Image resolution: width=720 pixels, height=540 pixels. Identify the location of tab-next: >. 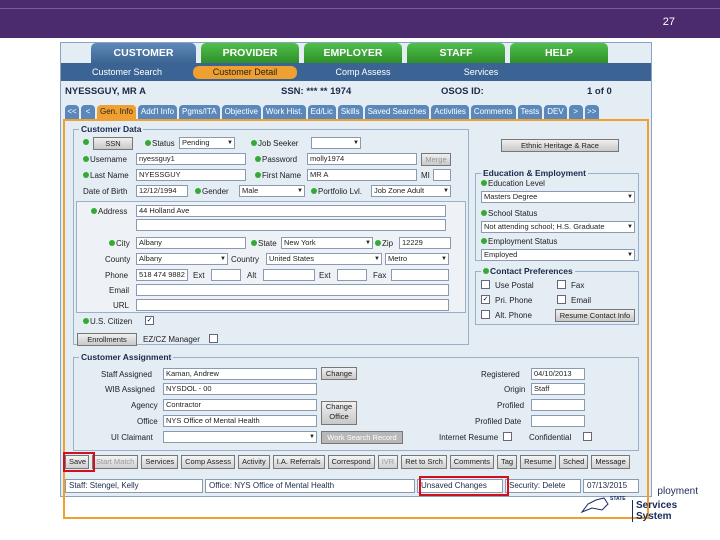
(575, 112).